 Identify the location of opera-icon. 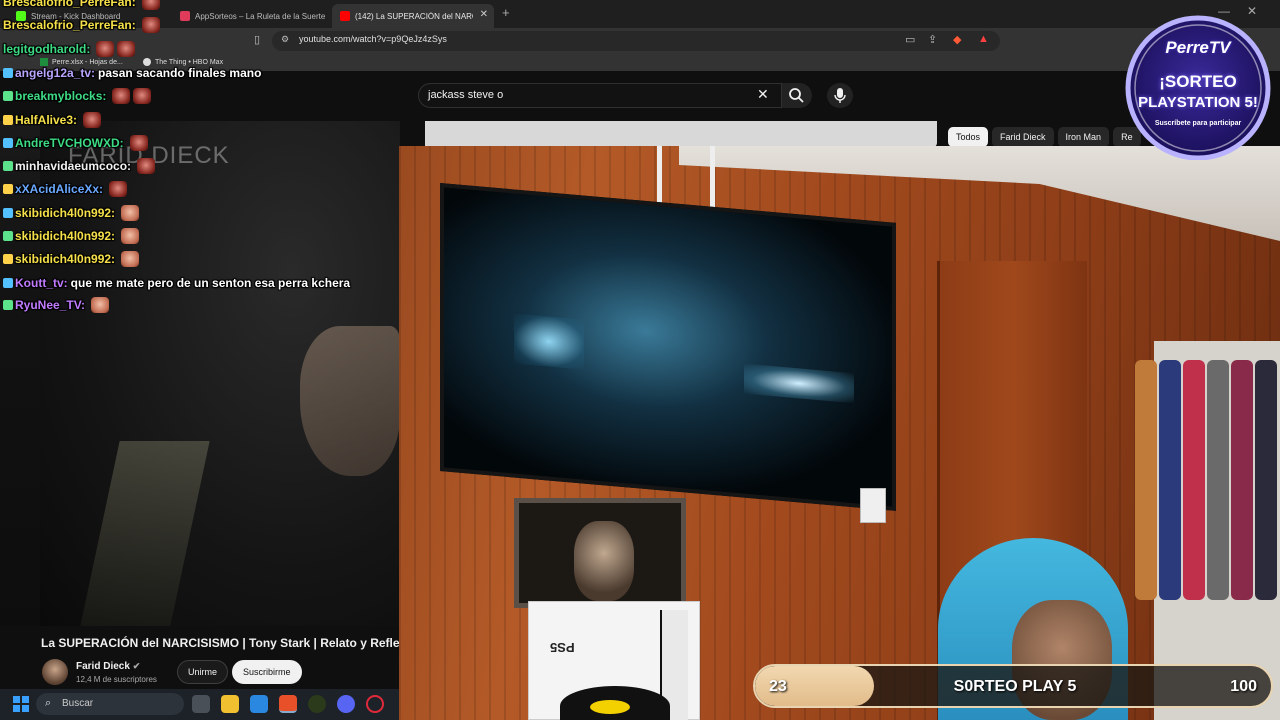
(375, 704).